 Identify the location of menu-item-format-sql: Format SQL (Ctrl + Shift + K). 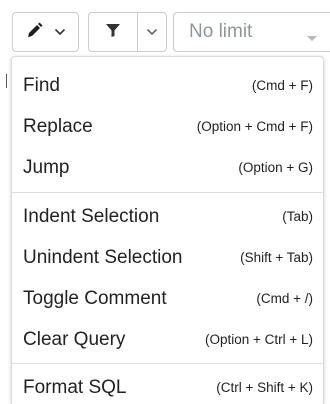
(167, 385).